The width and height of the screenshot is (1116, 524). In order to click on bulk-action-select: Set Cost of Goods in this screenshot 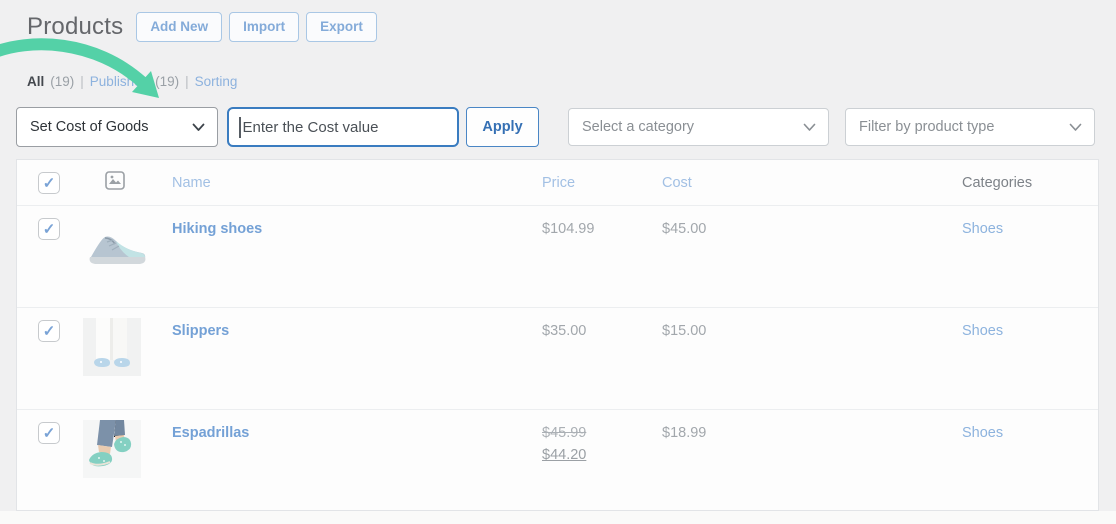, I will do `click(117, 127)`.